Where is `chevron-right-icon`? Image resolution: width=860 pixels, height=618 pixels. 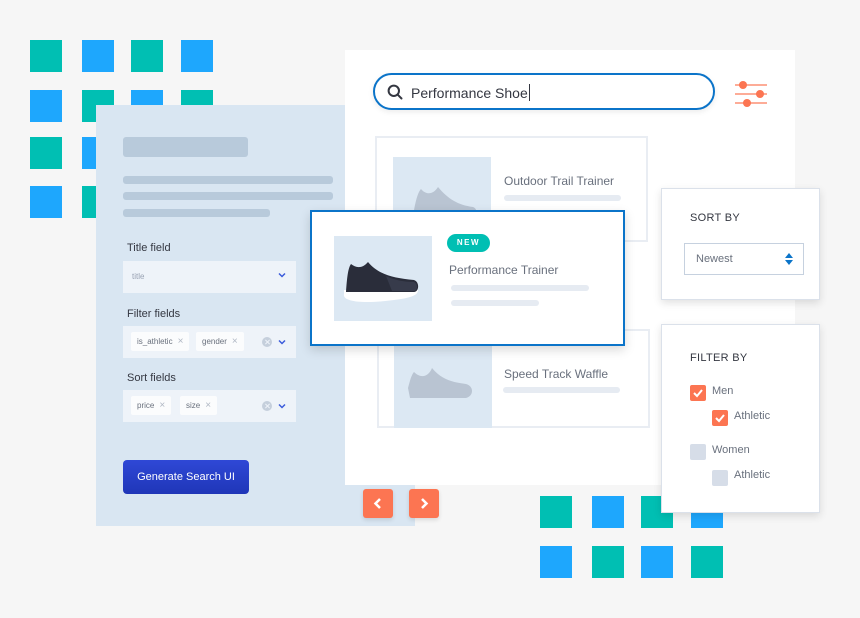
chevron-right-icon is located at coordinates (425, 503).